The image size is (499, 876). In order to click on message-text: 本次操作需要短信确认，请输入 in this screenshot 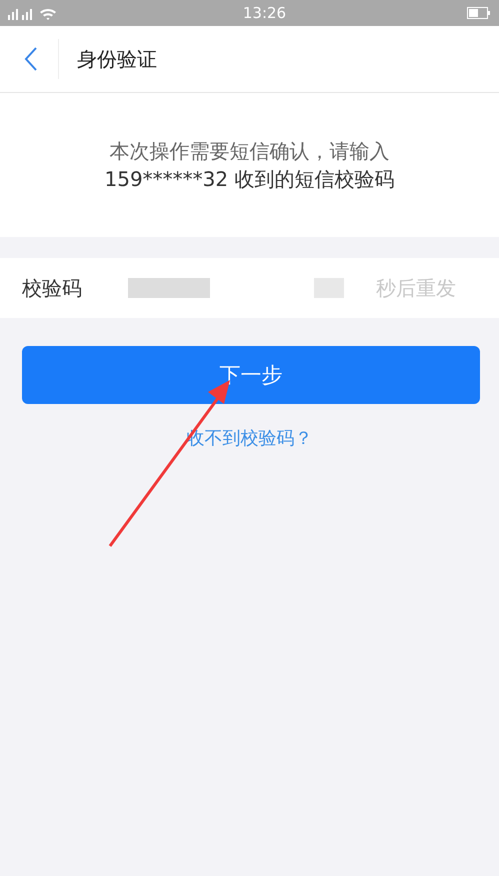, I will do `click(250, 151)`.